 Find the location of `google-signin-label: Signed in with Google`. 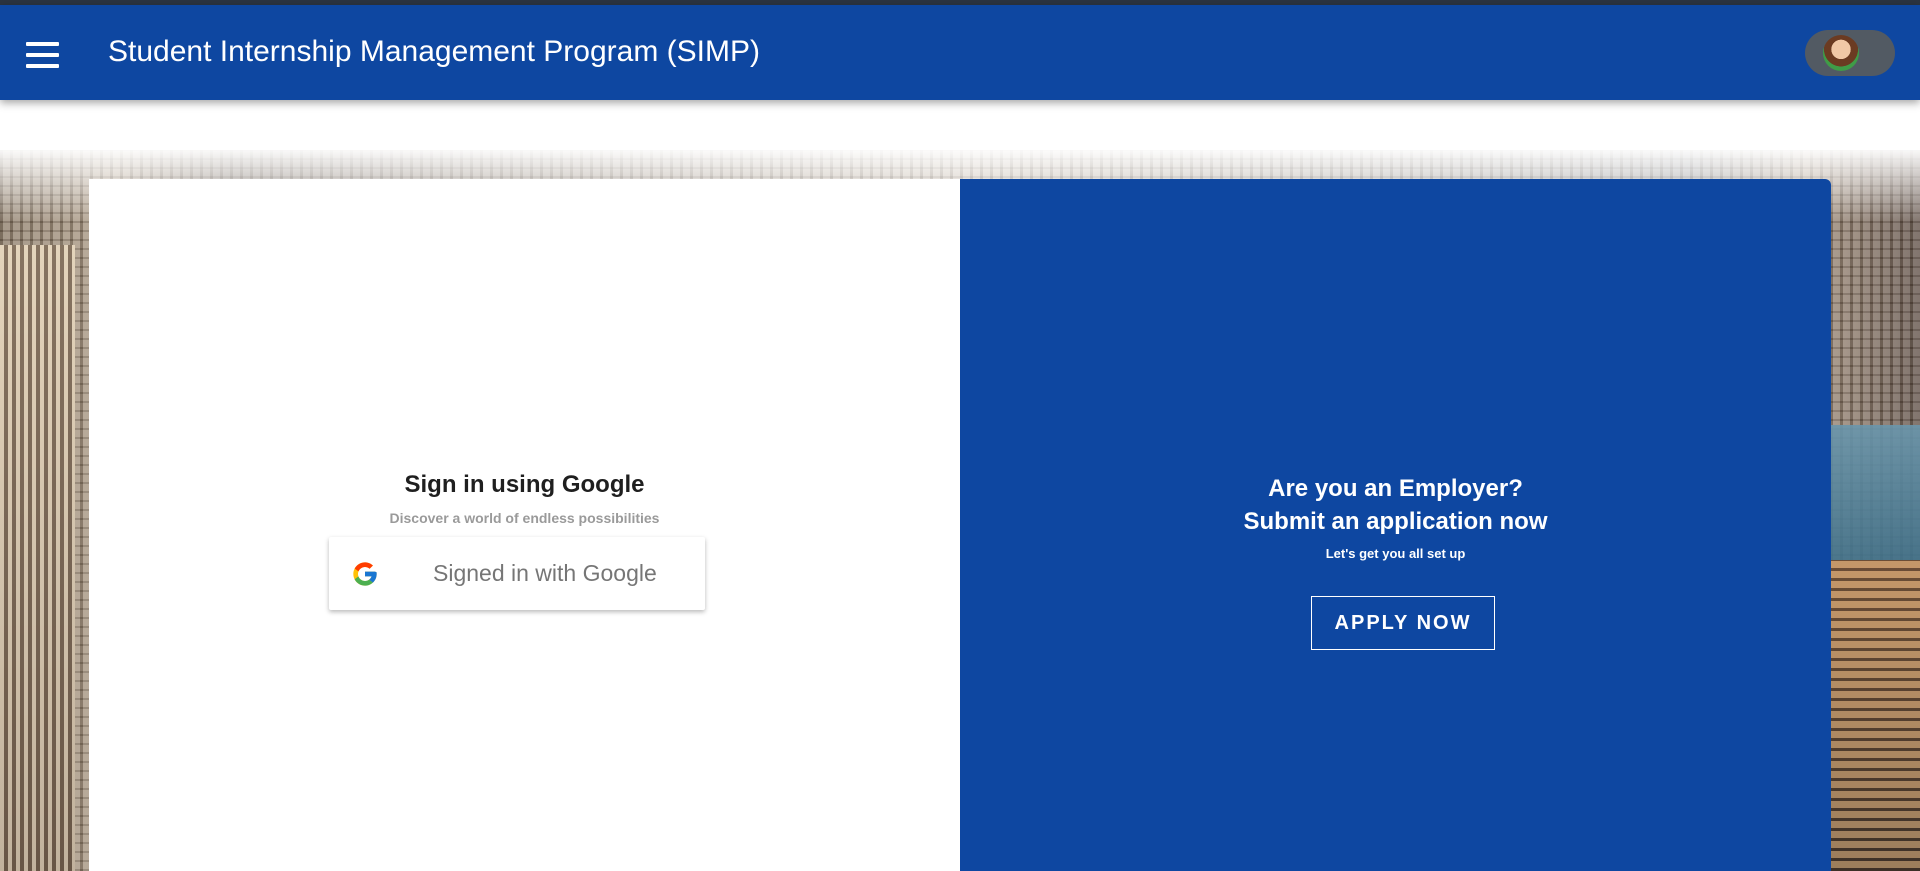

google-signin-label: Signed in with Google is located at coordinates (545, 573).